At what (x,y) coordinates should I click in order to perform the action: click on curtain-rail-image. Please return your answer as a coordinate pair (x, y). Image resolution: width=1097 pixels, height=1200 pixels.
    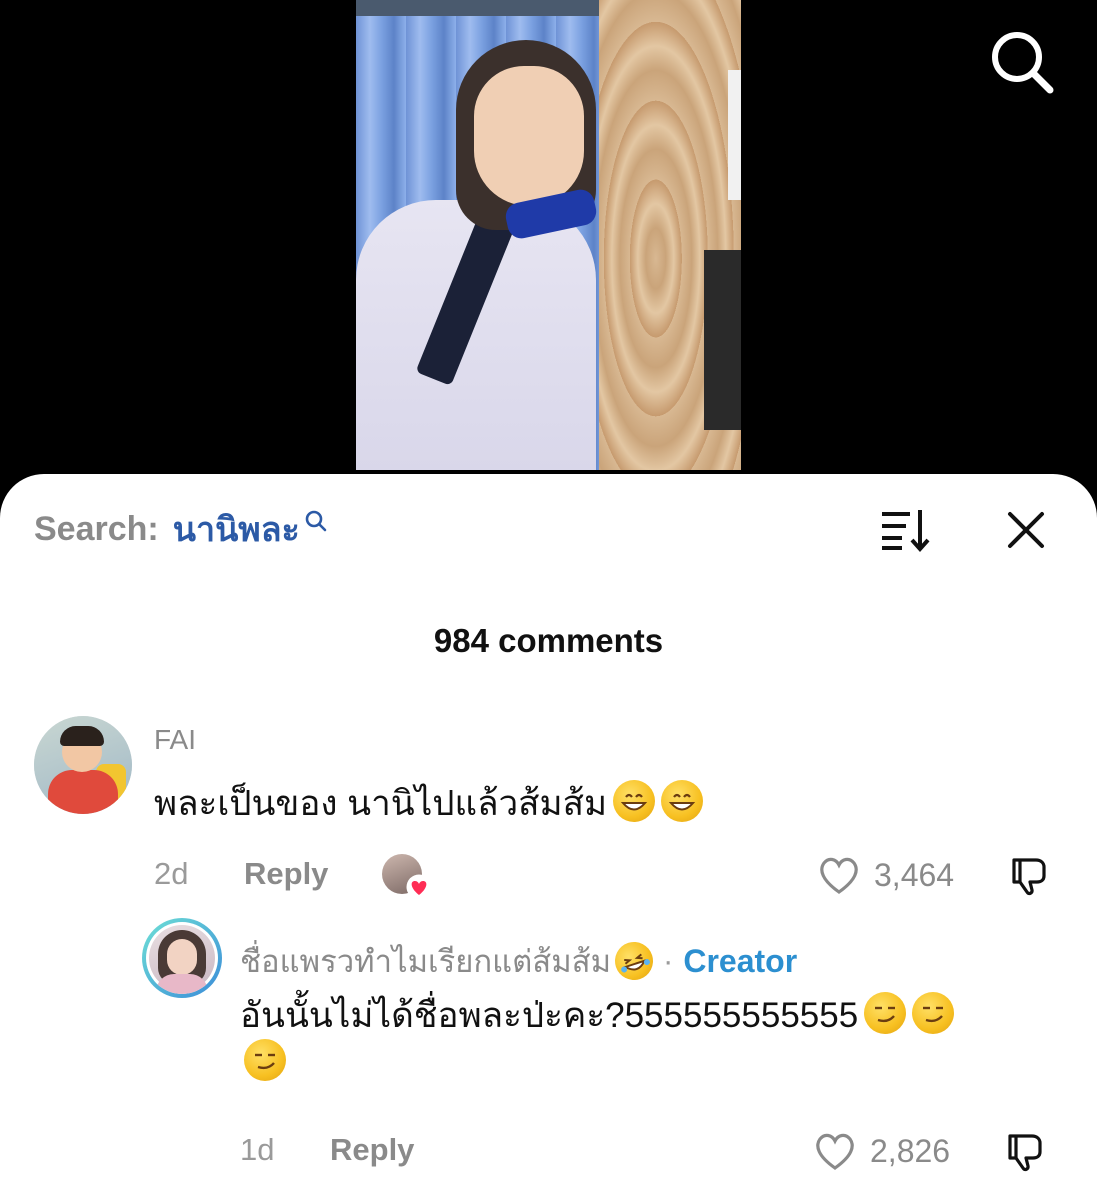
    Looking at the image, I should click on (478, 8).